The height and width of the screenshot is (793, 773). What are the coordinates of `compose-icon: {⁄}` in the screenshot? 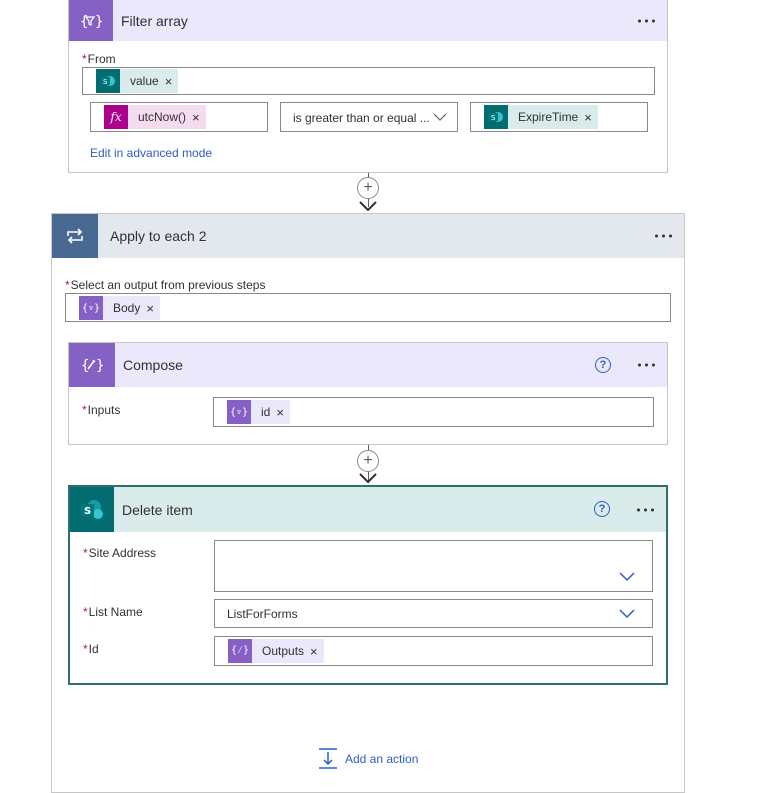 It's located at (240, 651).